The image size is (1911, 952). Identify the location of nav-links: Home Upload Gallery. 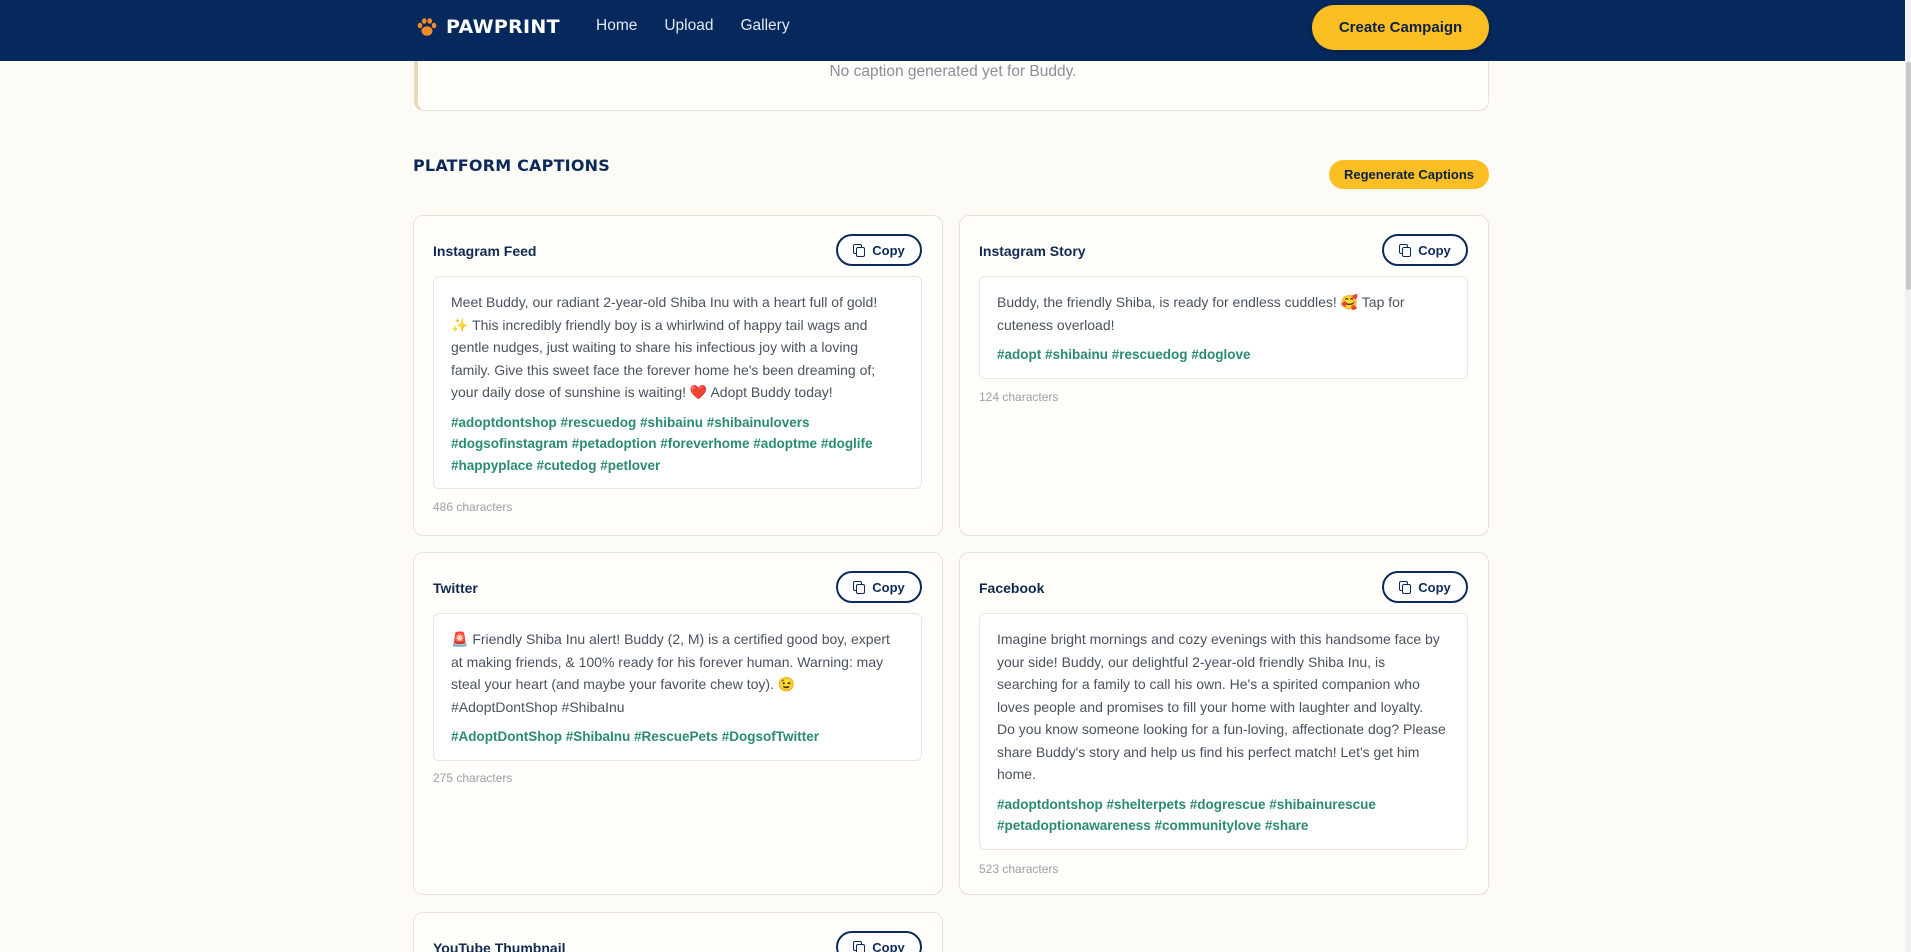
(706, 26).